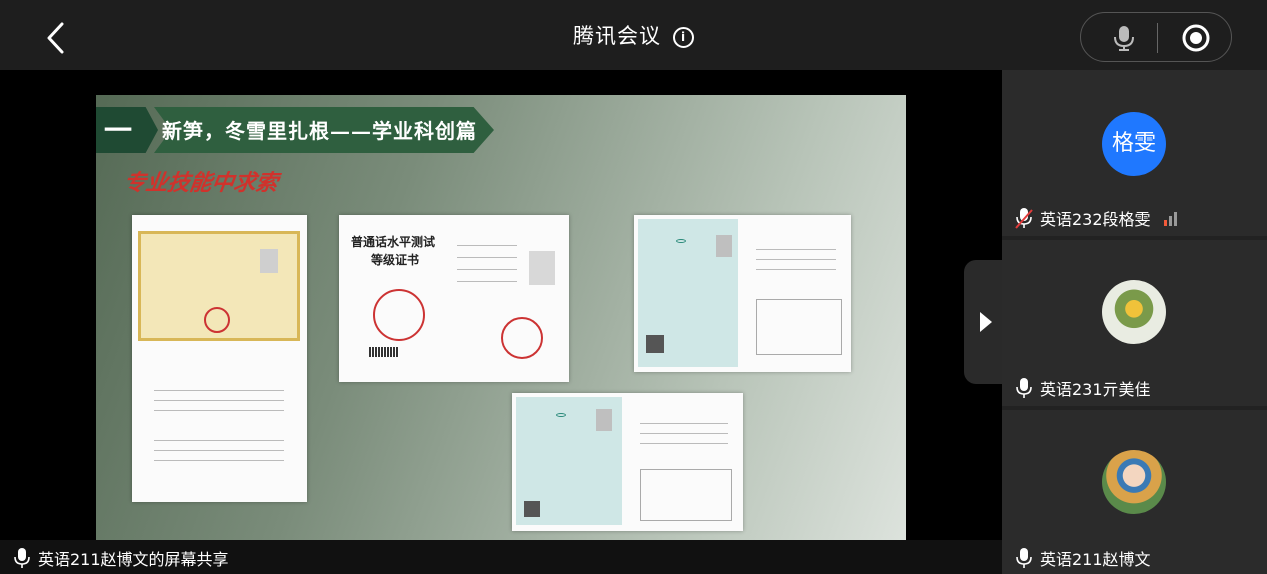  Describe the element at coordinates (133, 559) in the screenshot. I see `screen-share-owner: 英语211赵博文的屏幕共享` at that location.